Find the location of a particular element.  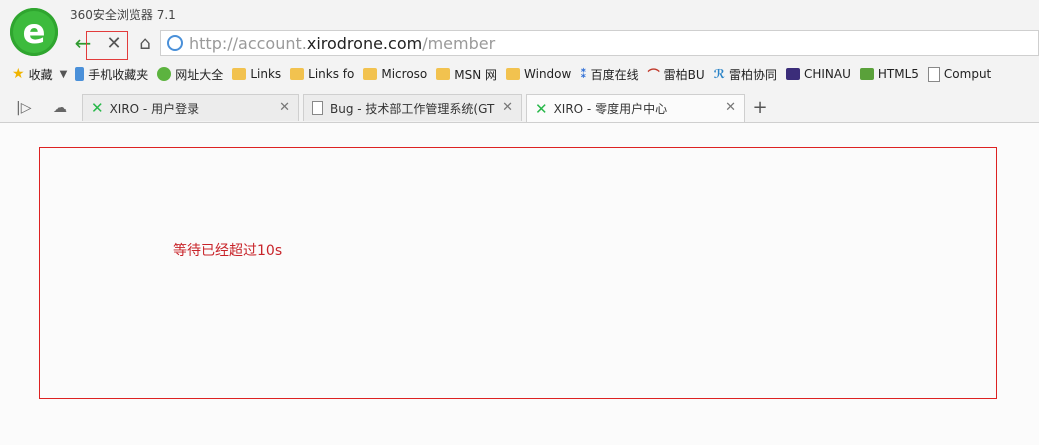

home-icon: ⌂ is located at coordinates (145, 43).